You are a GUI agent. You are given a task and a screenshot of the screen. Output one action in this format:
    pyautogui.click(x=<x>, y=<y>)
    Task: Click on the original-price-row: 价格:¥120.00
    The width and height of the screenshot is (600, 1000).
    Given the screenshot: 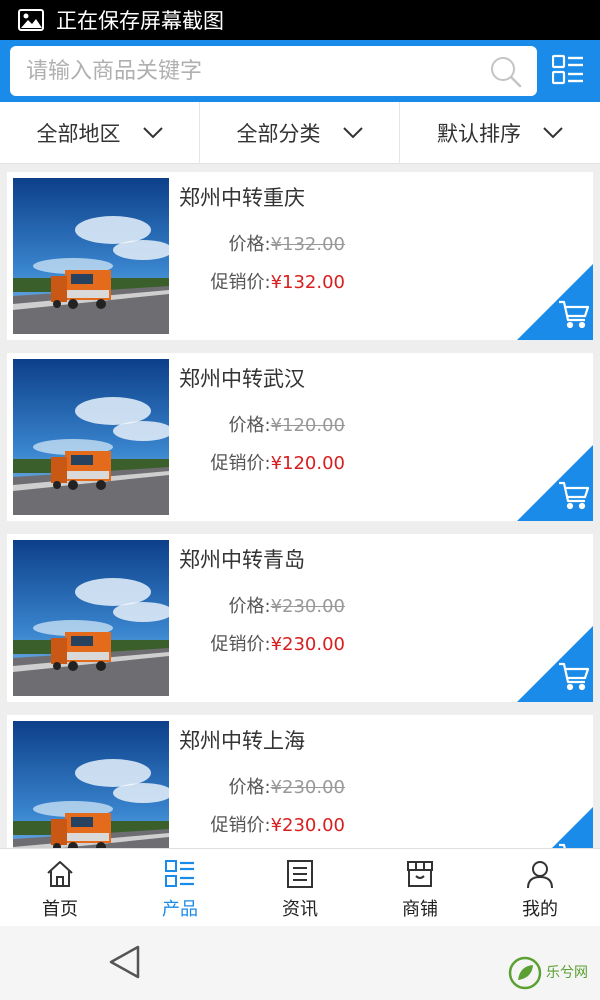 What is the action you would take?
    pyautogui.click(x=262, y=424)
    